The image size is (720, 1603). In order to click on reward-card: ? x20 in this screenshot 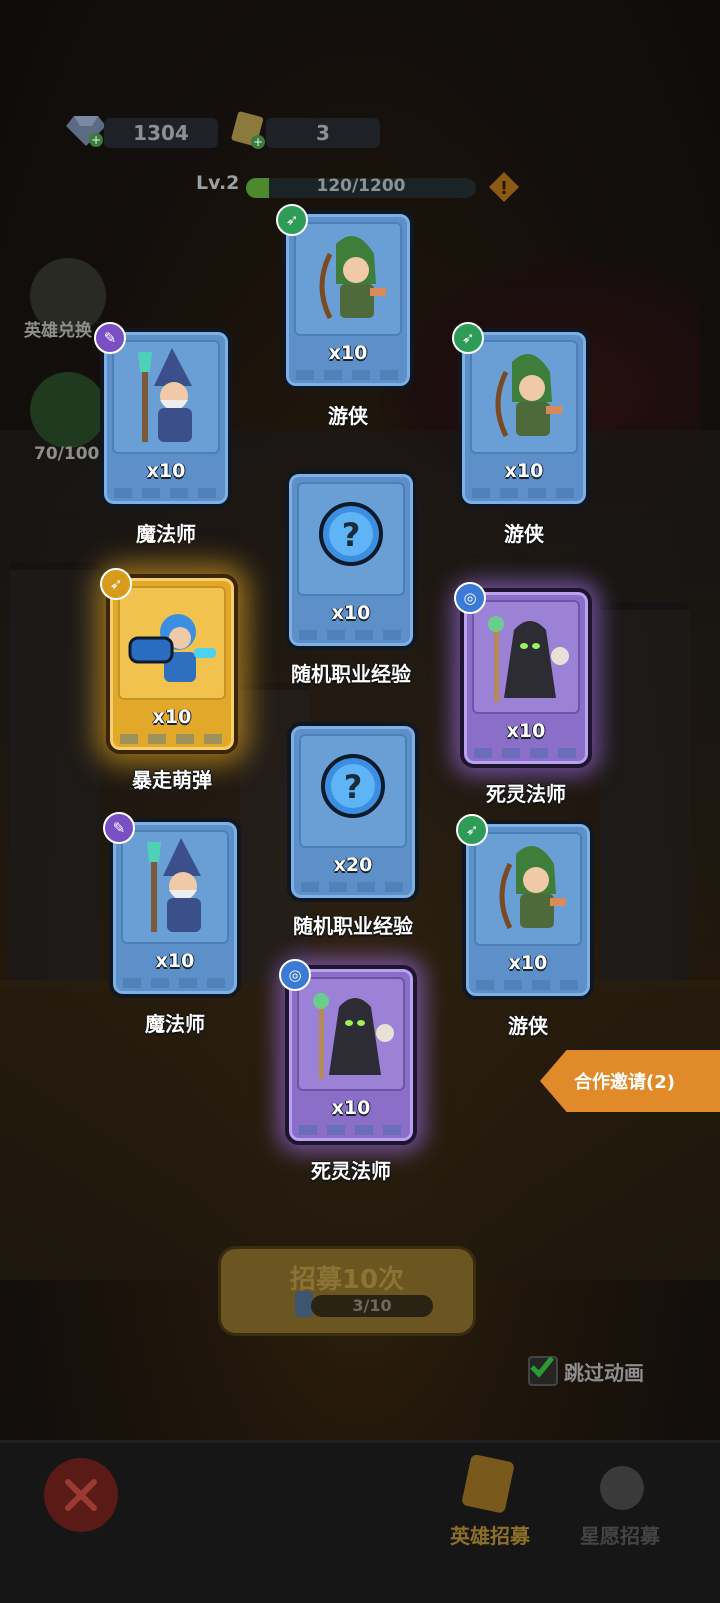, I will do `click(353, 812)`.